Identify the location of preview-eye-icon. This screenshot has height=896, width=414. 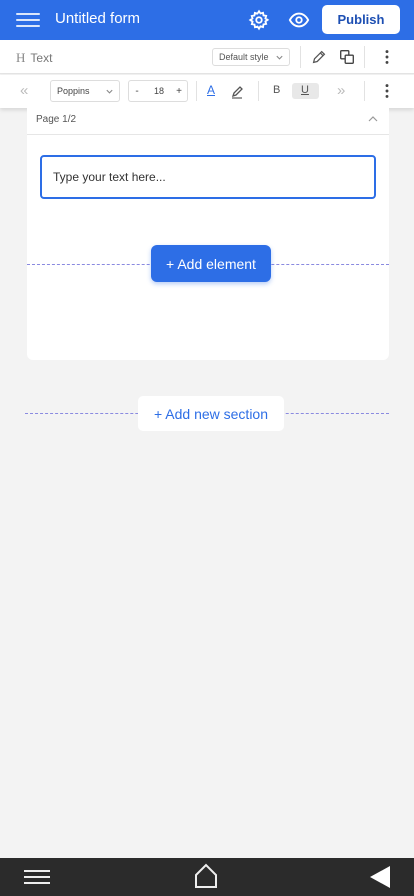
(299, 20).